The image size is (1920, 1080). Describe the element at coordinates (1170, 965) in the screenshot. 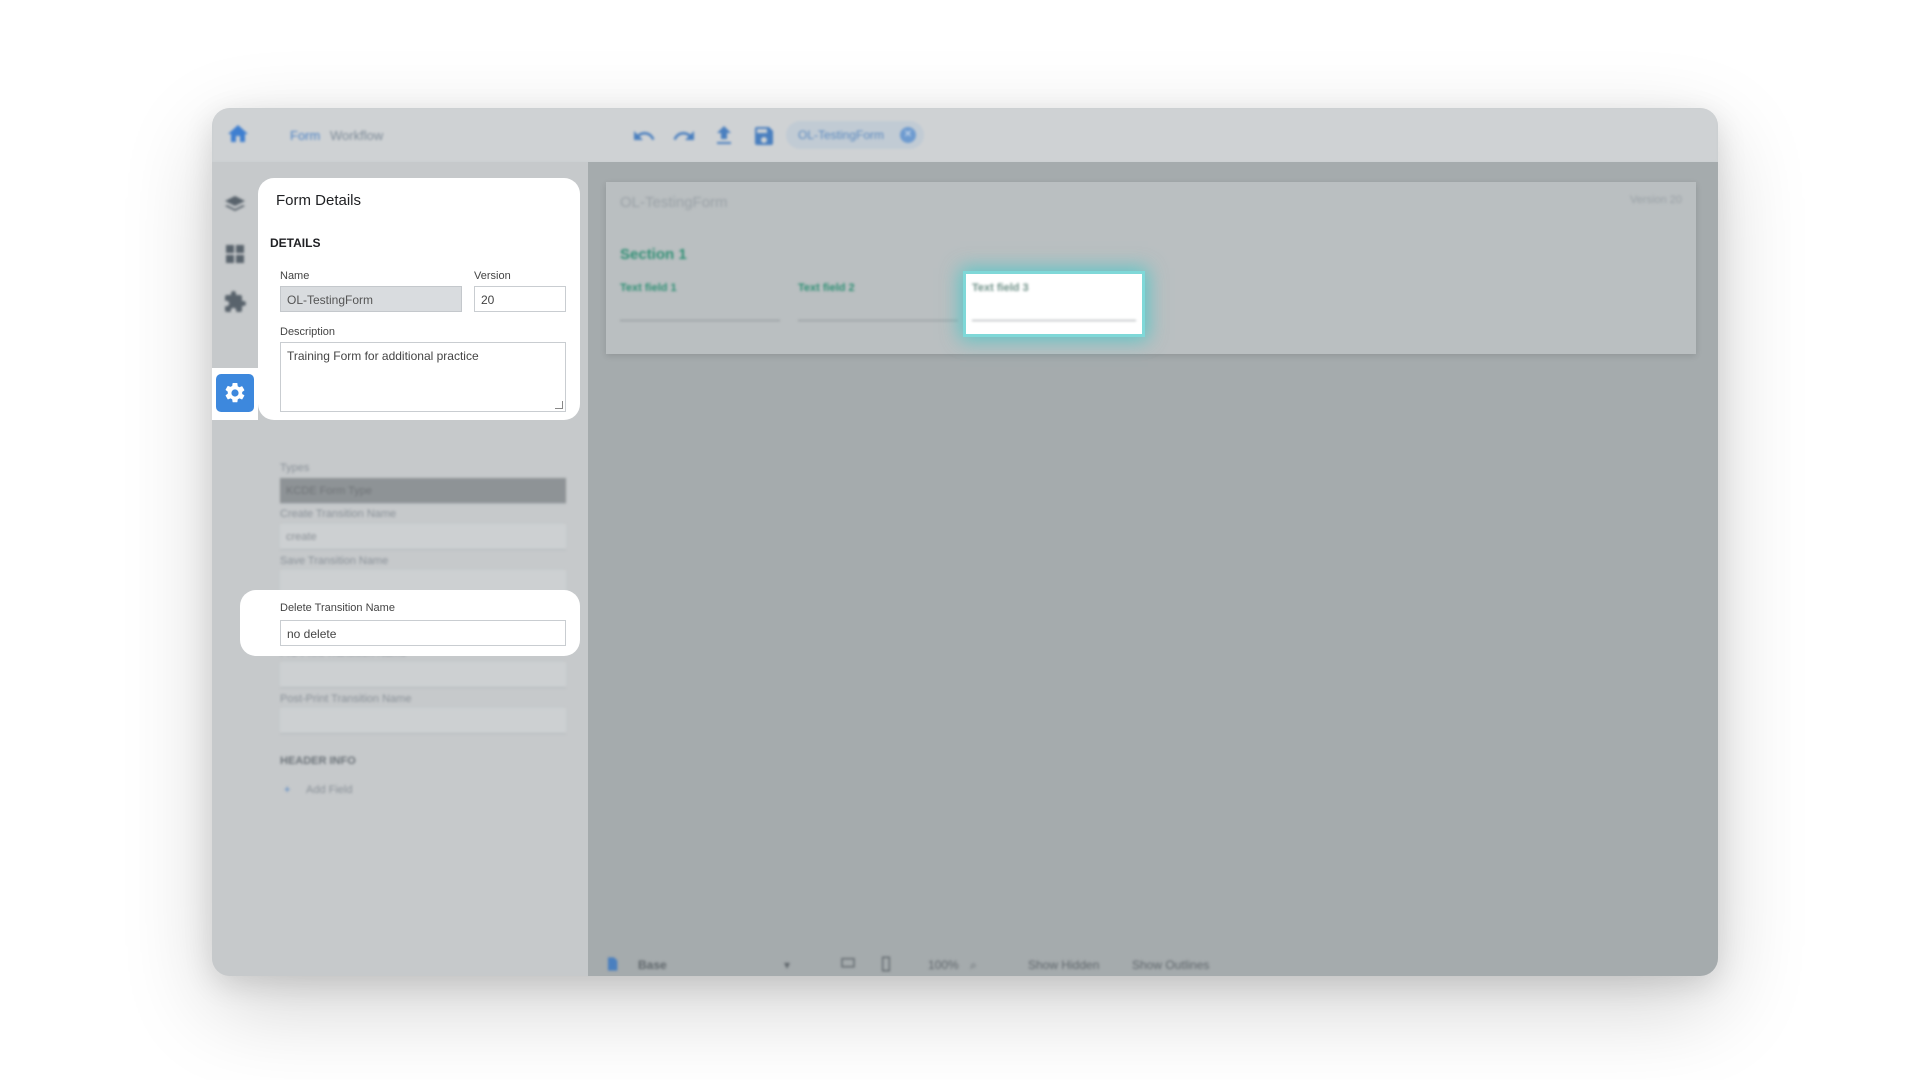

I see `show-outlines-toggle: Show Outlines` at that location.